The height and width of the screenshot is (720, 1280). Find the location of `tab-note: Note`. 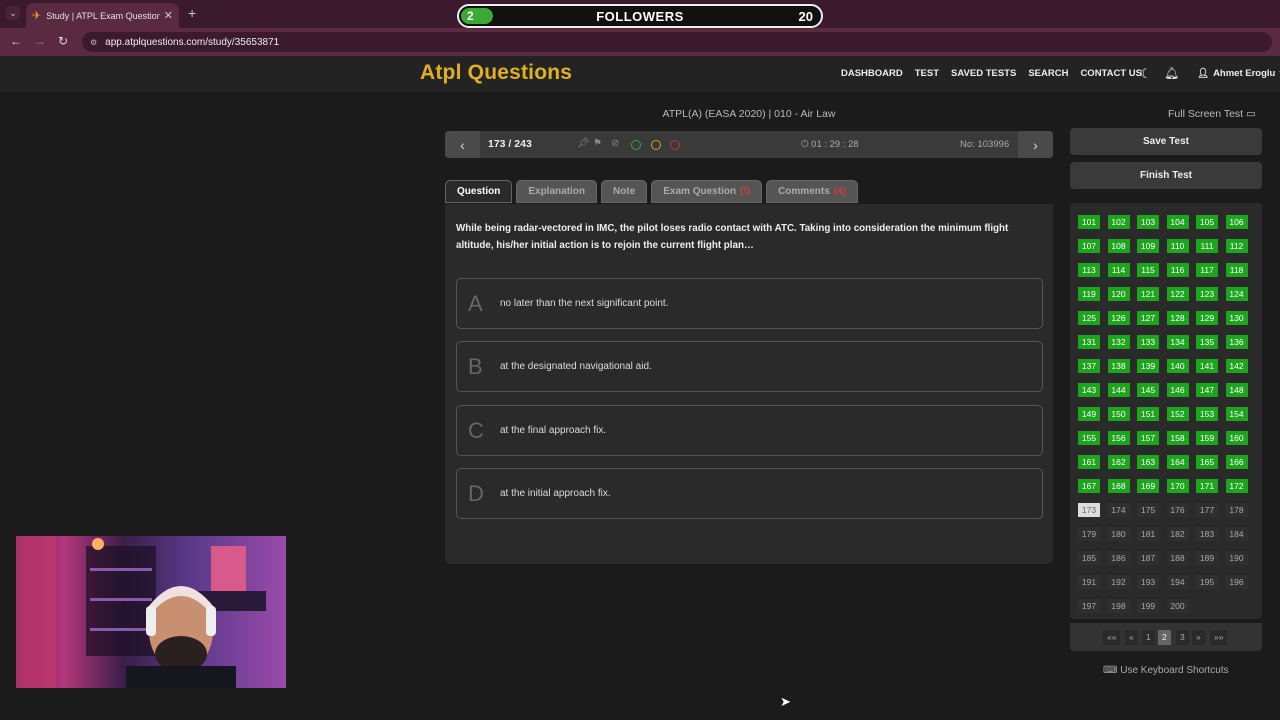

tab-note: Note is located at coordinates (624, 191).